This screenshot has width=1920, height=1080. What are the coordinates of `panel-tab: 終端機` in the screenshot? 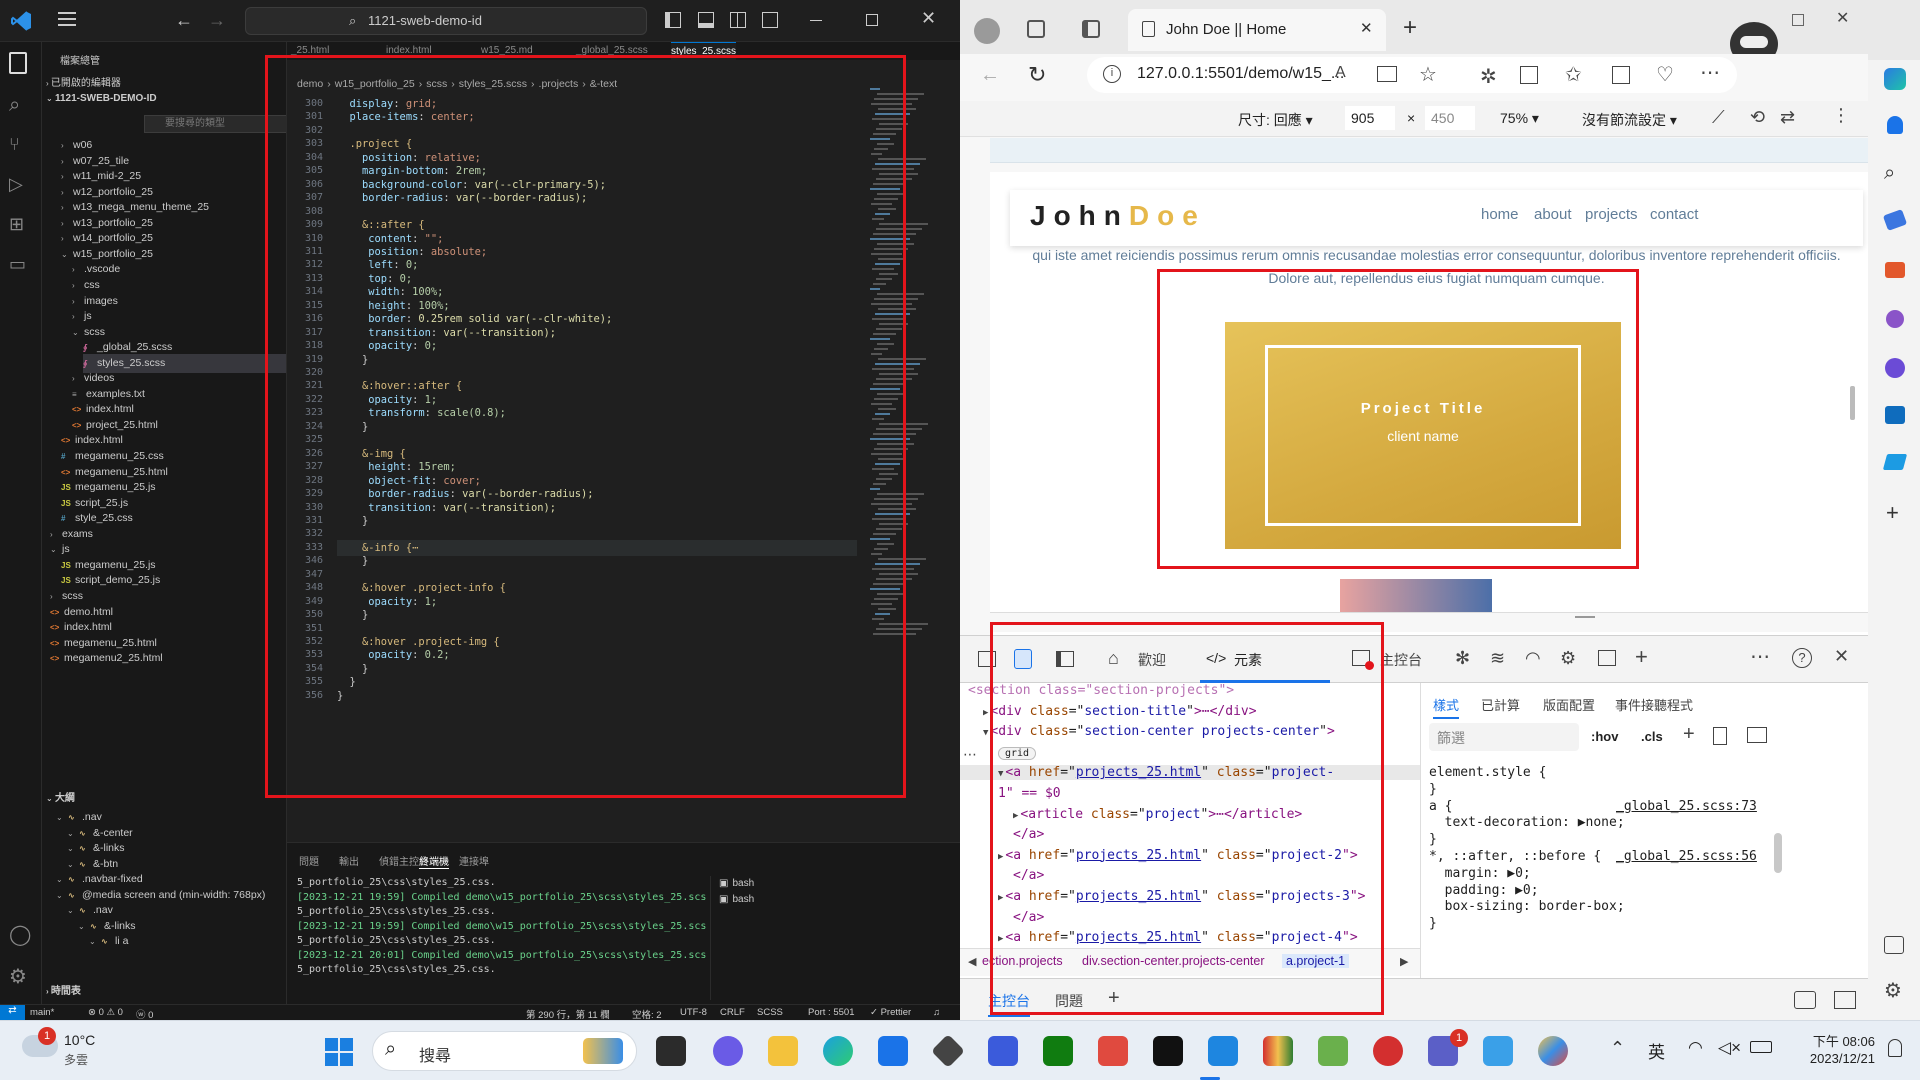 It's located at (434, 861).